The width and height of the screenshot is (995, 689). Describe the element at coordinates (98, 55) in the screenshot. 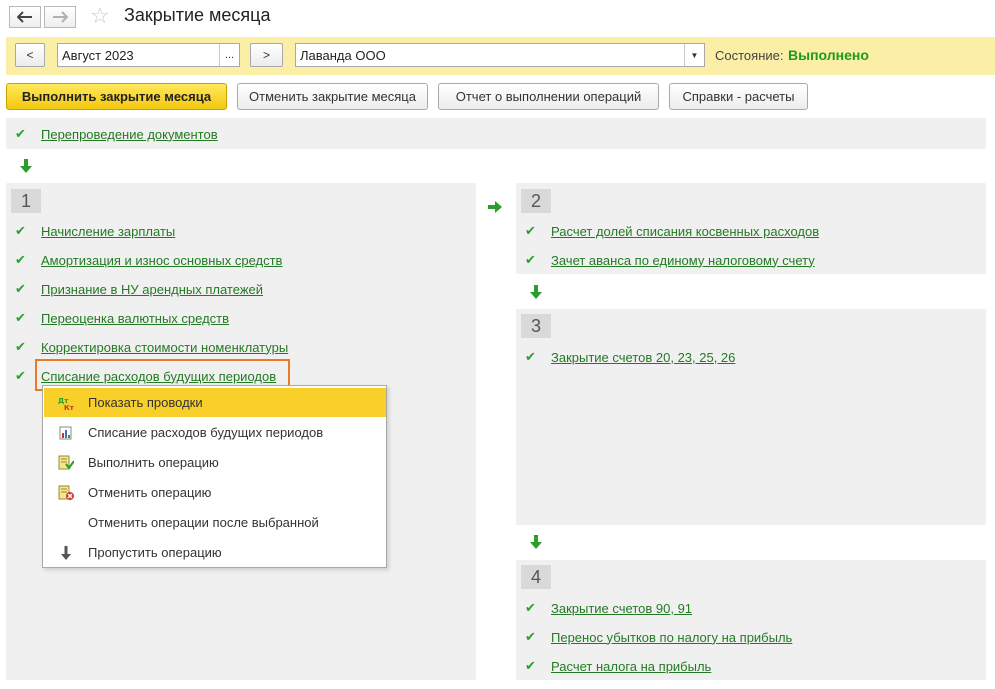

I see `period-value: Август 2023` at that location.